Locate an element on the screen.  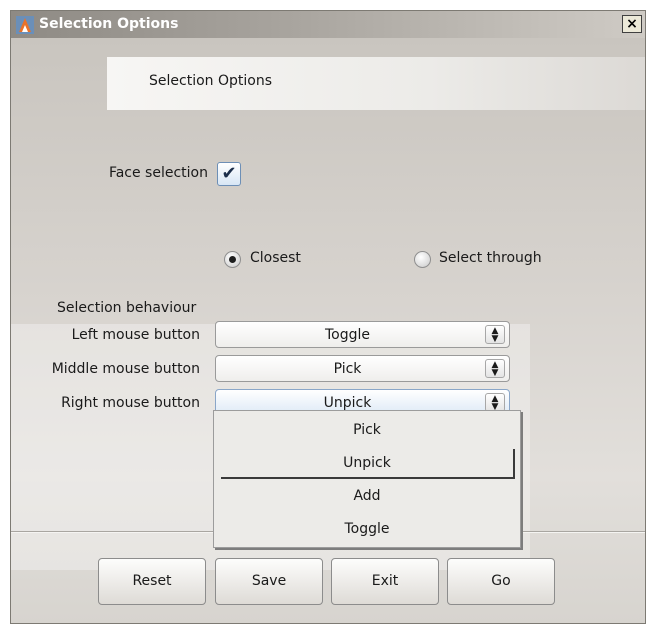
close-button: × is located at coordinates (632, 24).